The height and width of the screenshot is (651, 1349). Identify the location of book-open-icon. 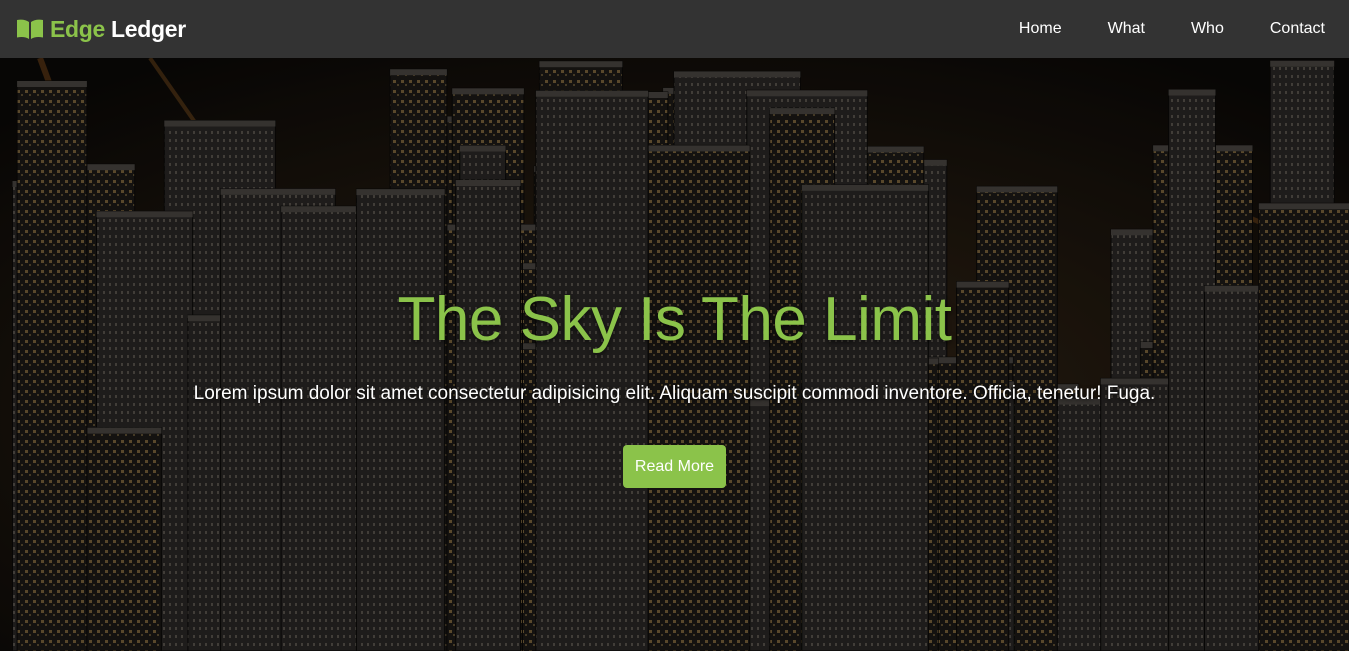
(30, 29).